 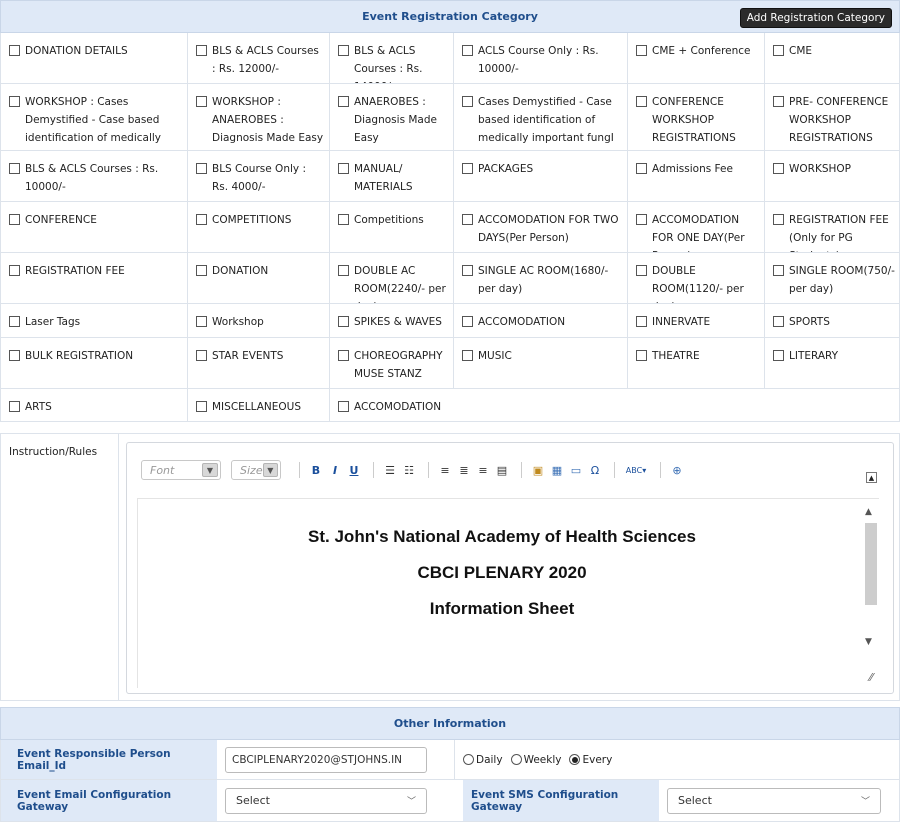 What do you see at coordinates (392, 278) in the screenshot?
I see `category-option: DOUBLE AC ROOM(2240/- per day)` at bounding box center [392, 278].